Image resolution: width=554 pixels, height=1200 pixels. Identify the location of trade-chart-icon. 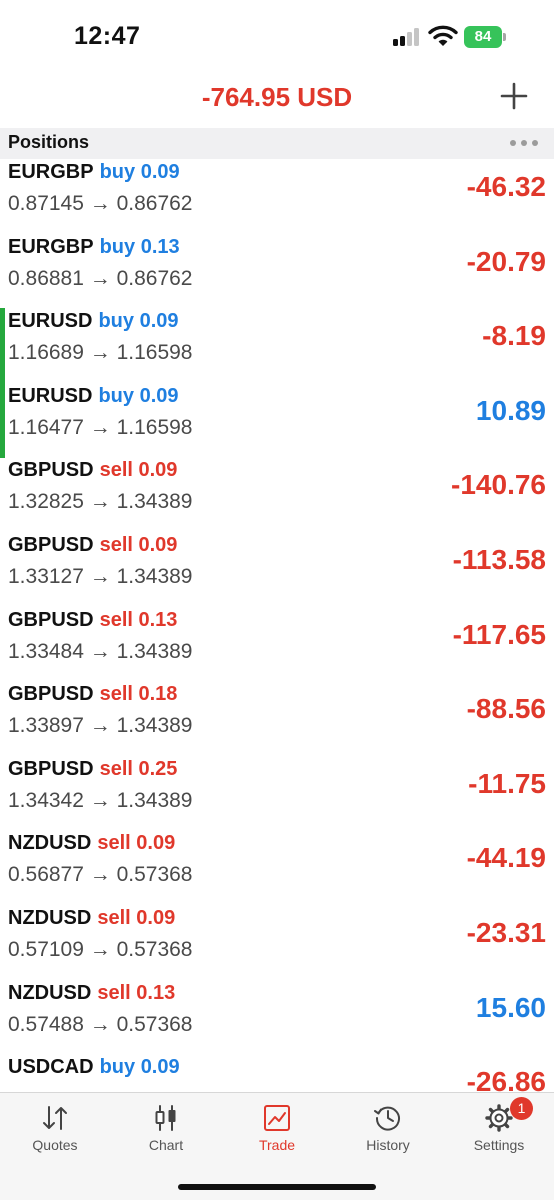
(277, 1118).